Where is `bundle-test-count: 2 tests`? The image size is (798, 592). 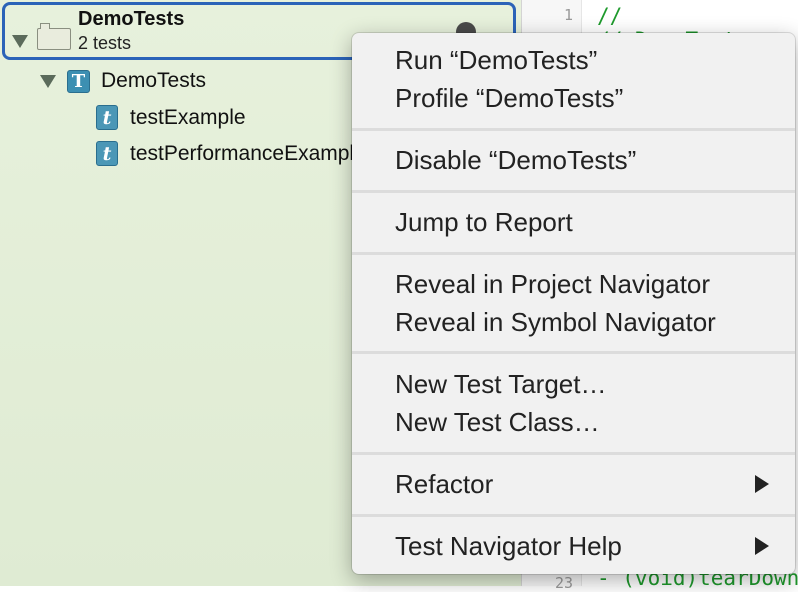
bundle-test-count: 2 tests is located at coordinates (105, 43).